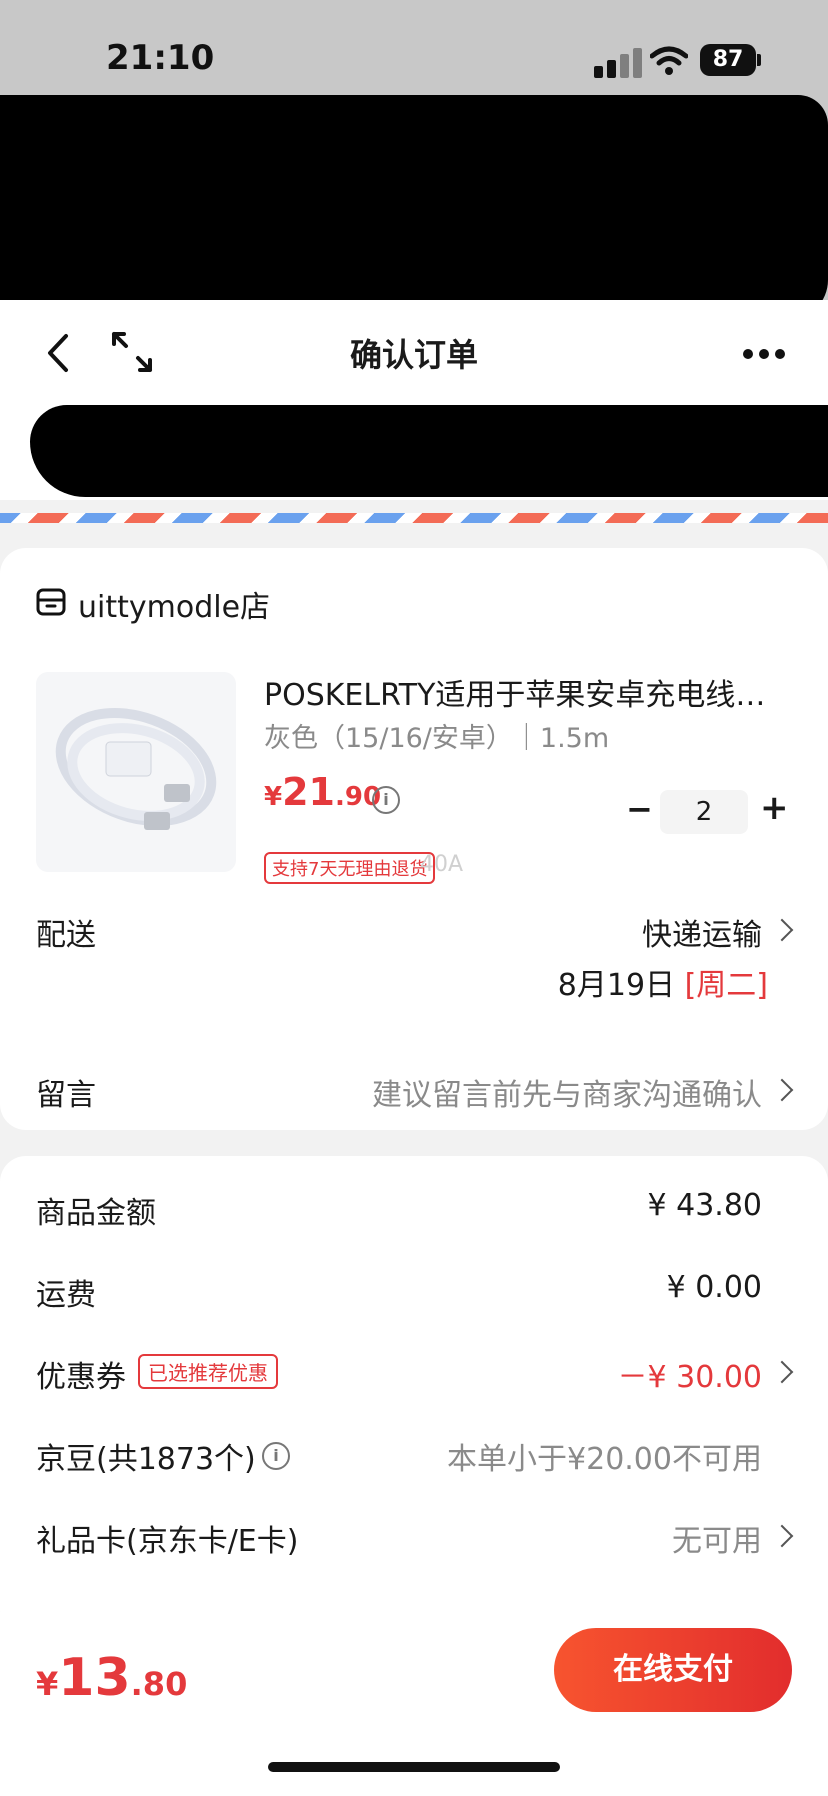  Describe the element at coordinates (66, 1295) in the screenshot. I see `shipping-label: 运费` at that location.